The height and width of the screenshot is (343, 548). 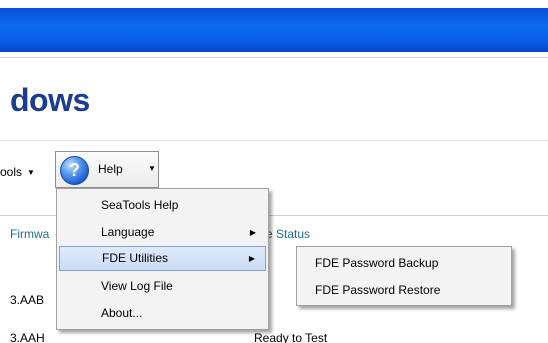 I want to click on toolbar-divider, so click(x=274, y=140).